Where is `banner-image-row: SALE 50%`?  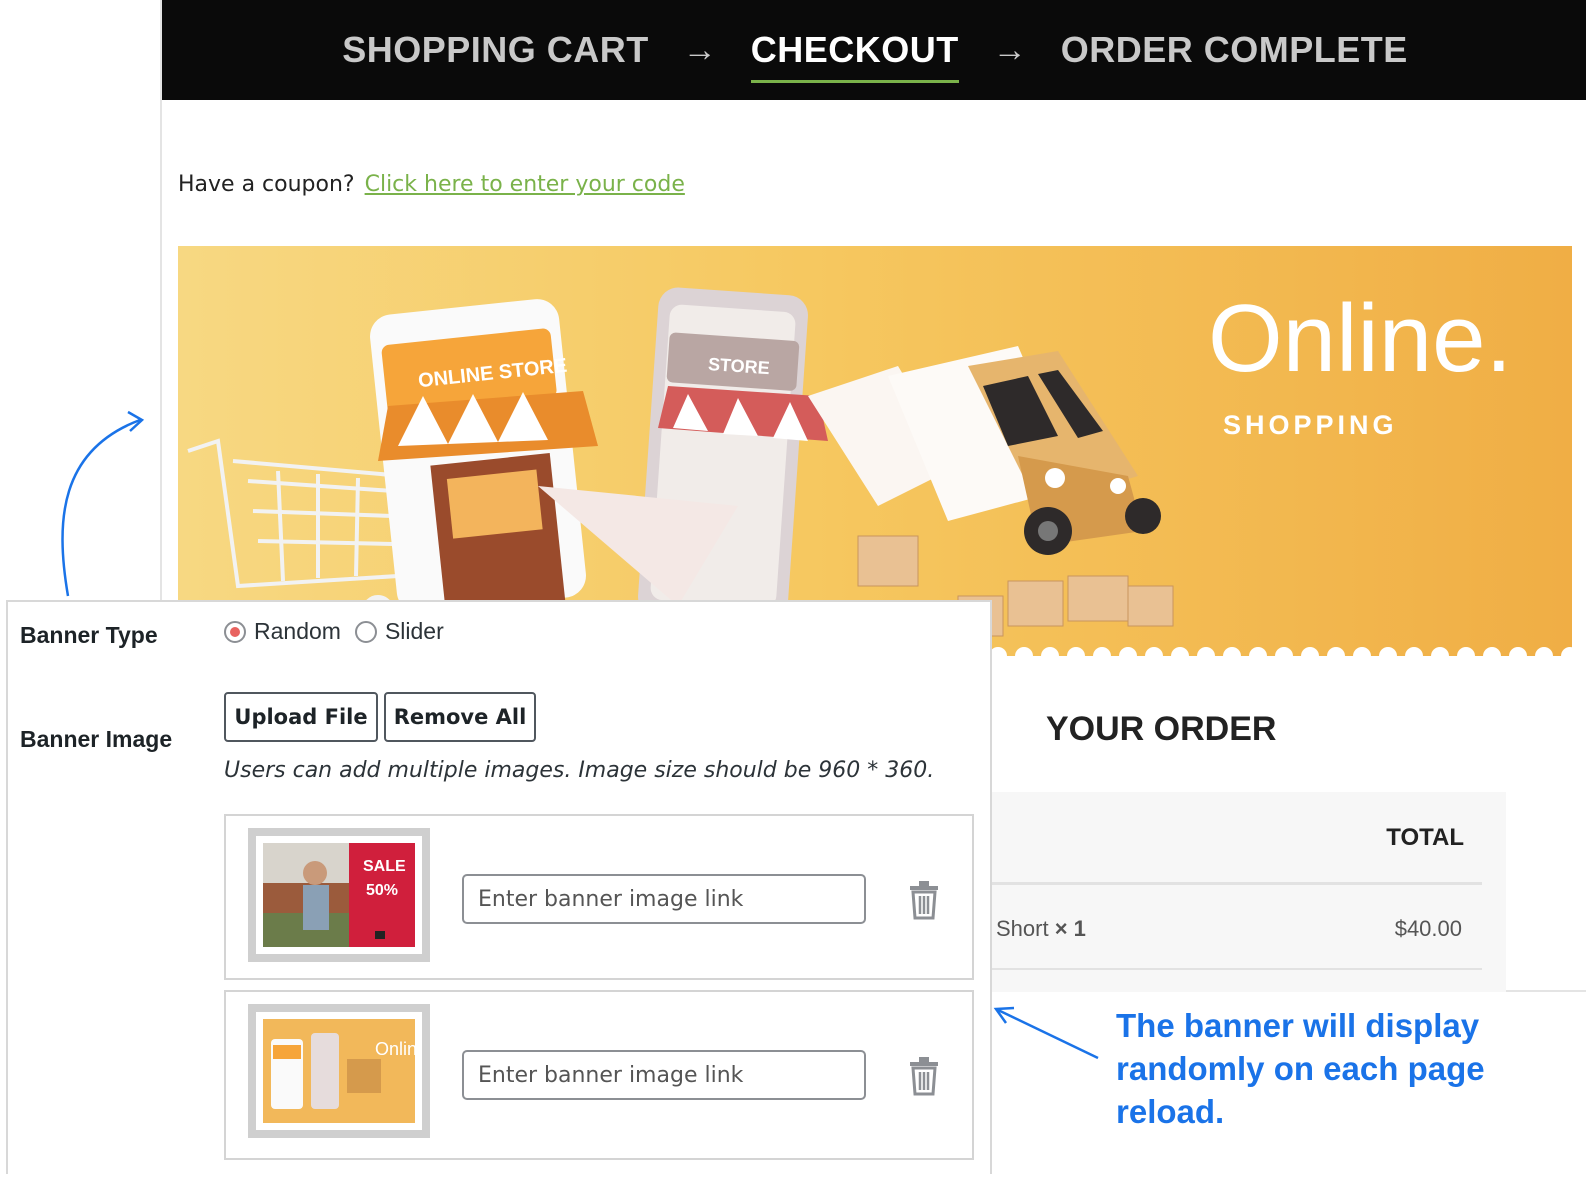 banner-image-row: SALE 50% is located at coordinates (599, 897).